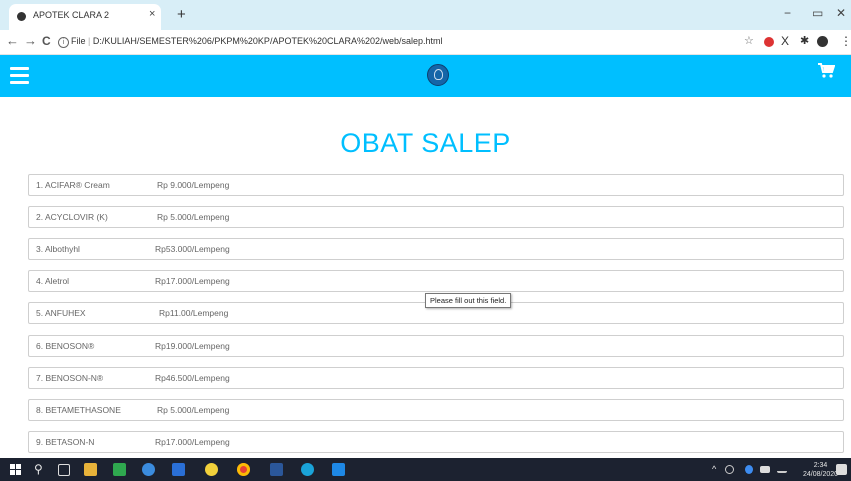 This screenshot has width=851, height=481. I want to click on tab-title: APOTEK CLARA 2, so click(71, 15).